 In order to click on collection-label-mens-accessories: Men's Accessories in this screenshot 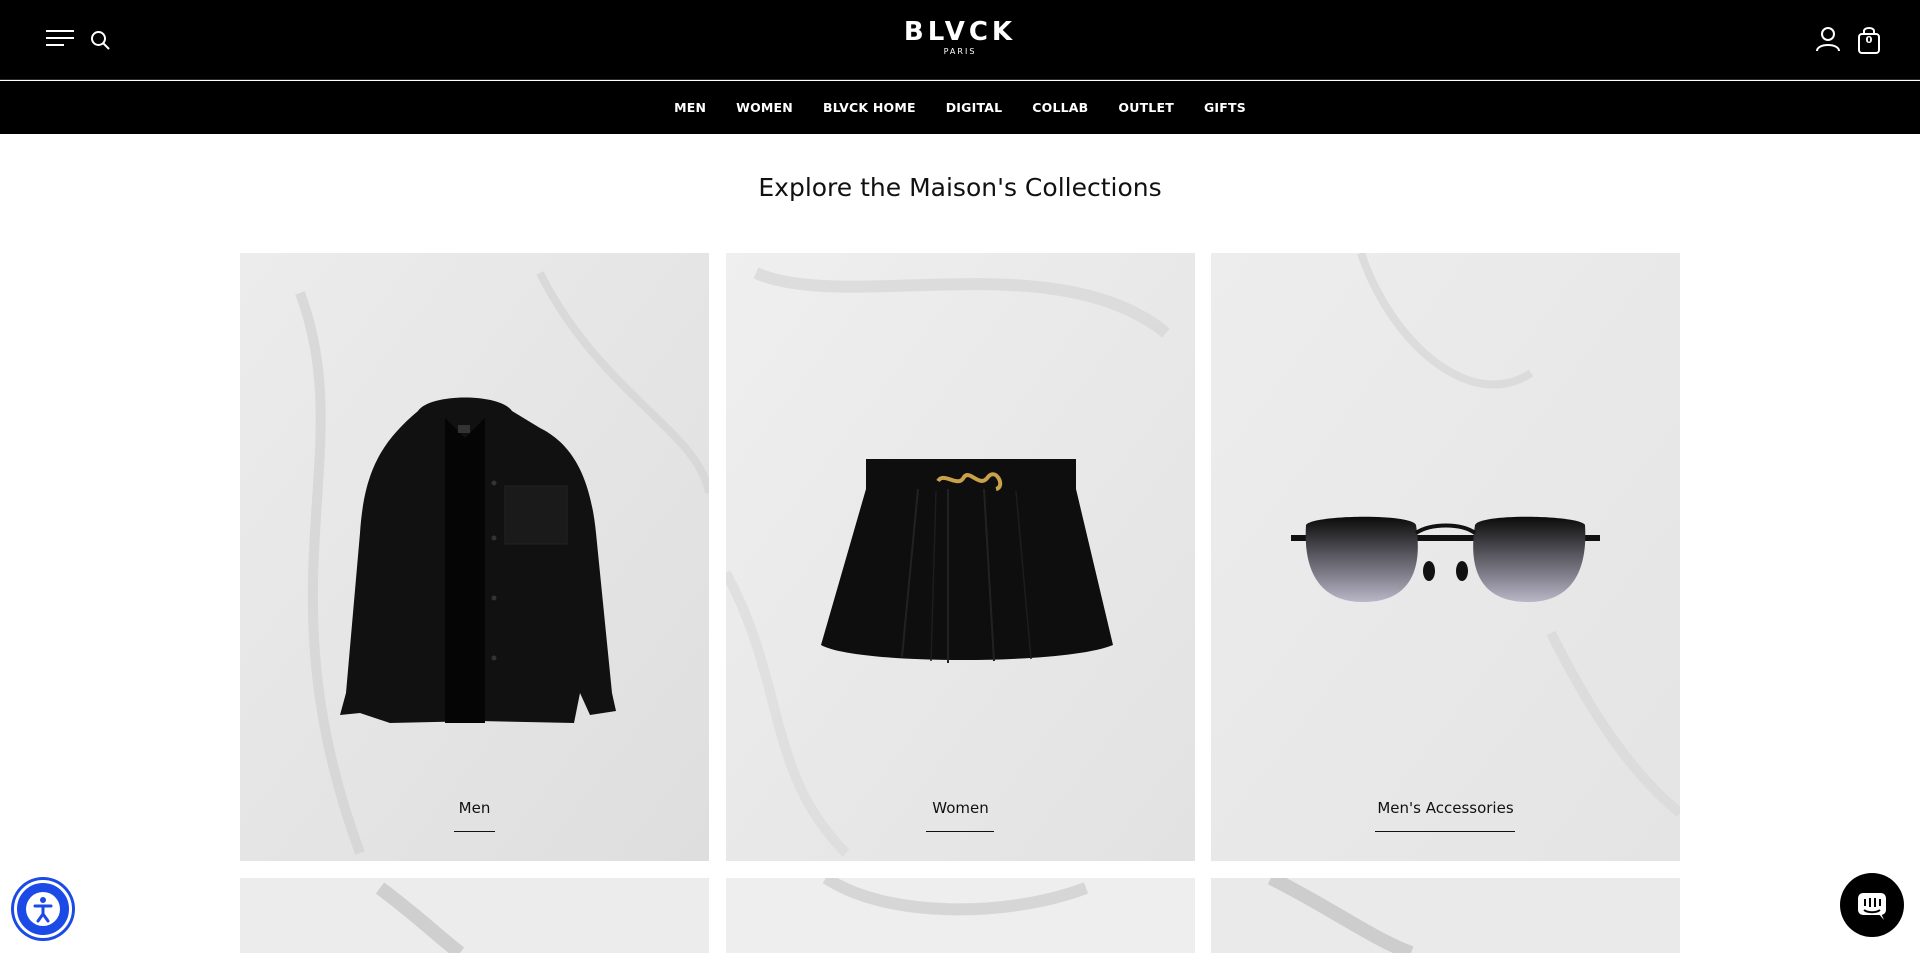, I will do `click(1445, 808)`.